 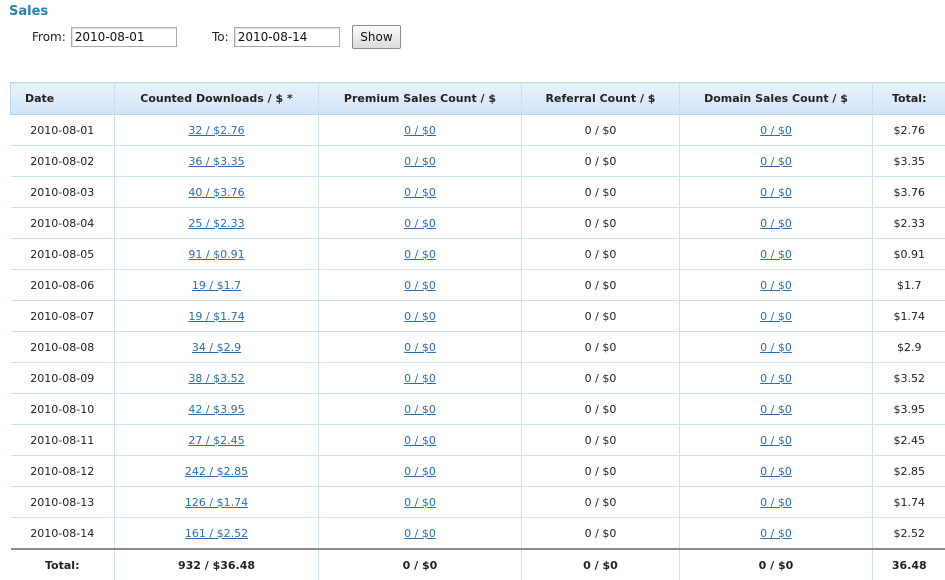 I want to click on cell-date: 2010-08-07, so click(x=63, y=316).